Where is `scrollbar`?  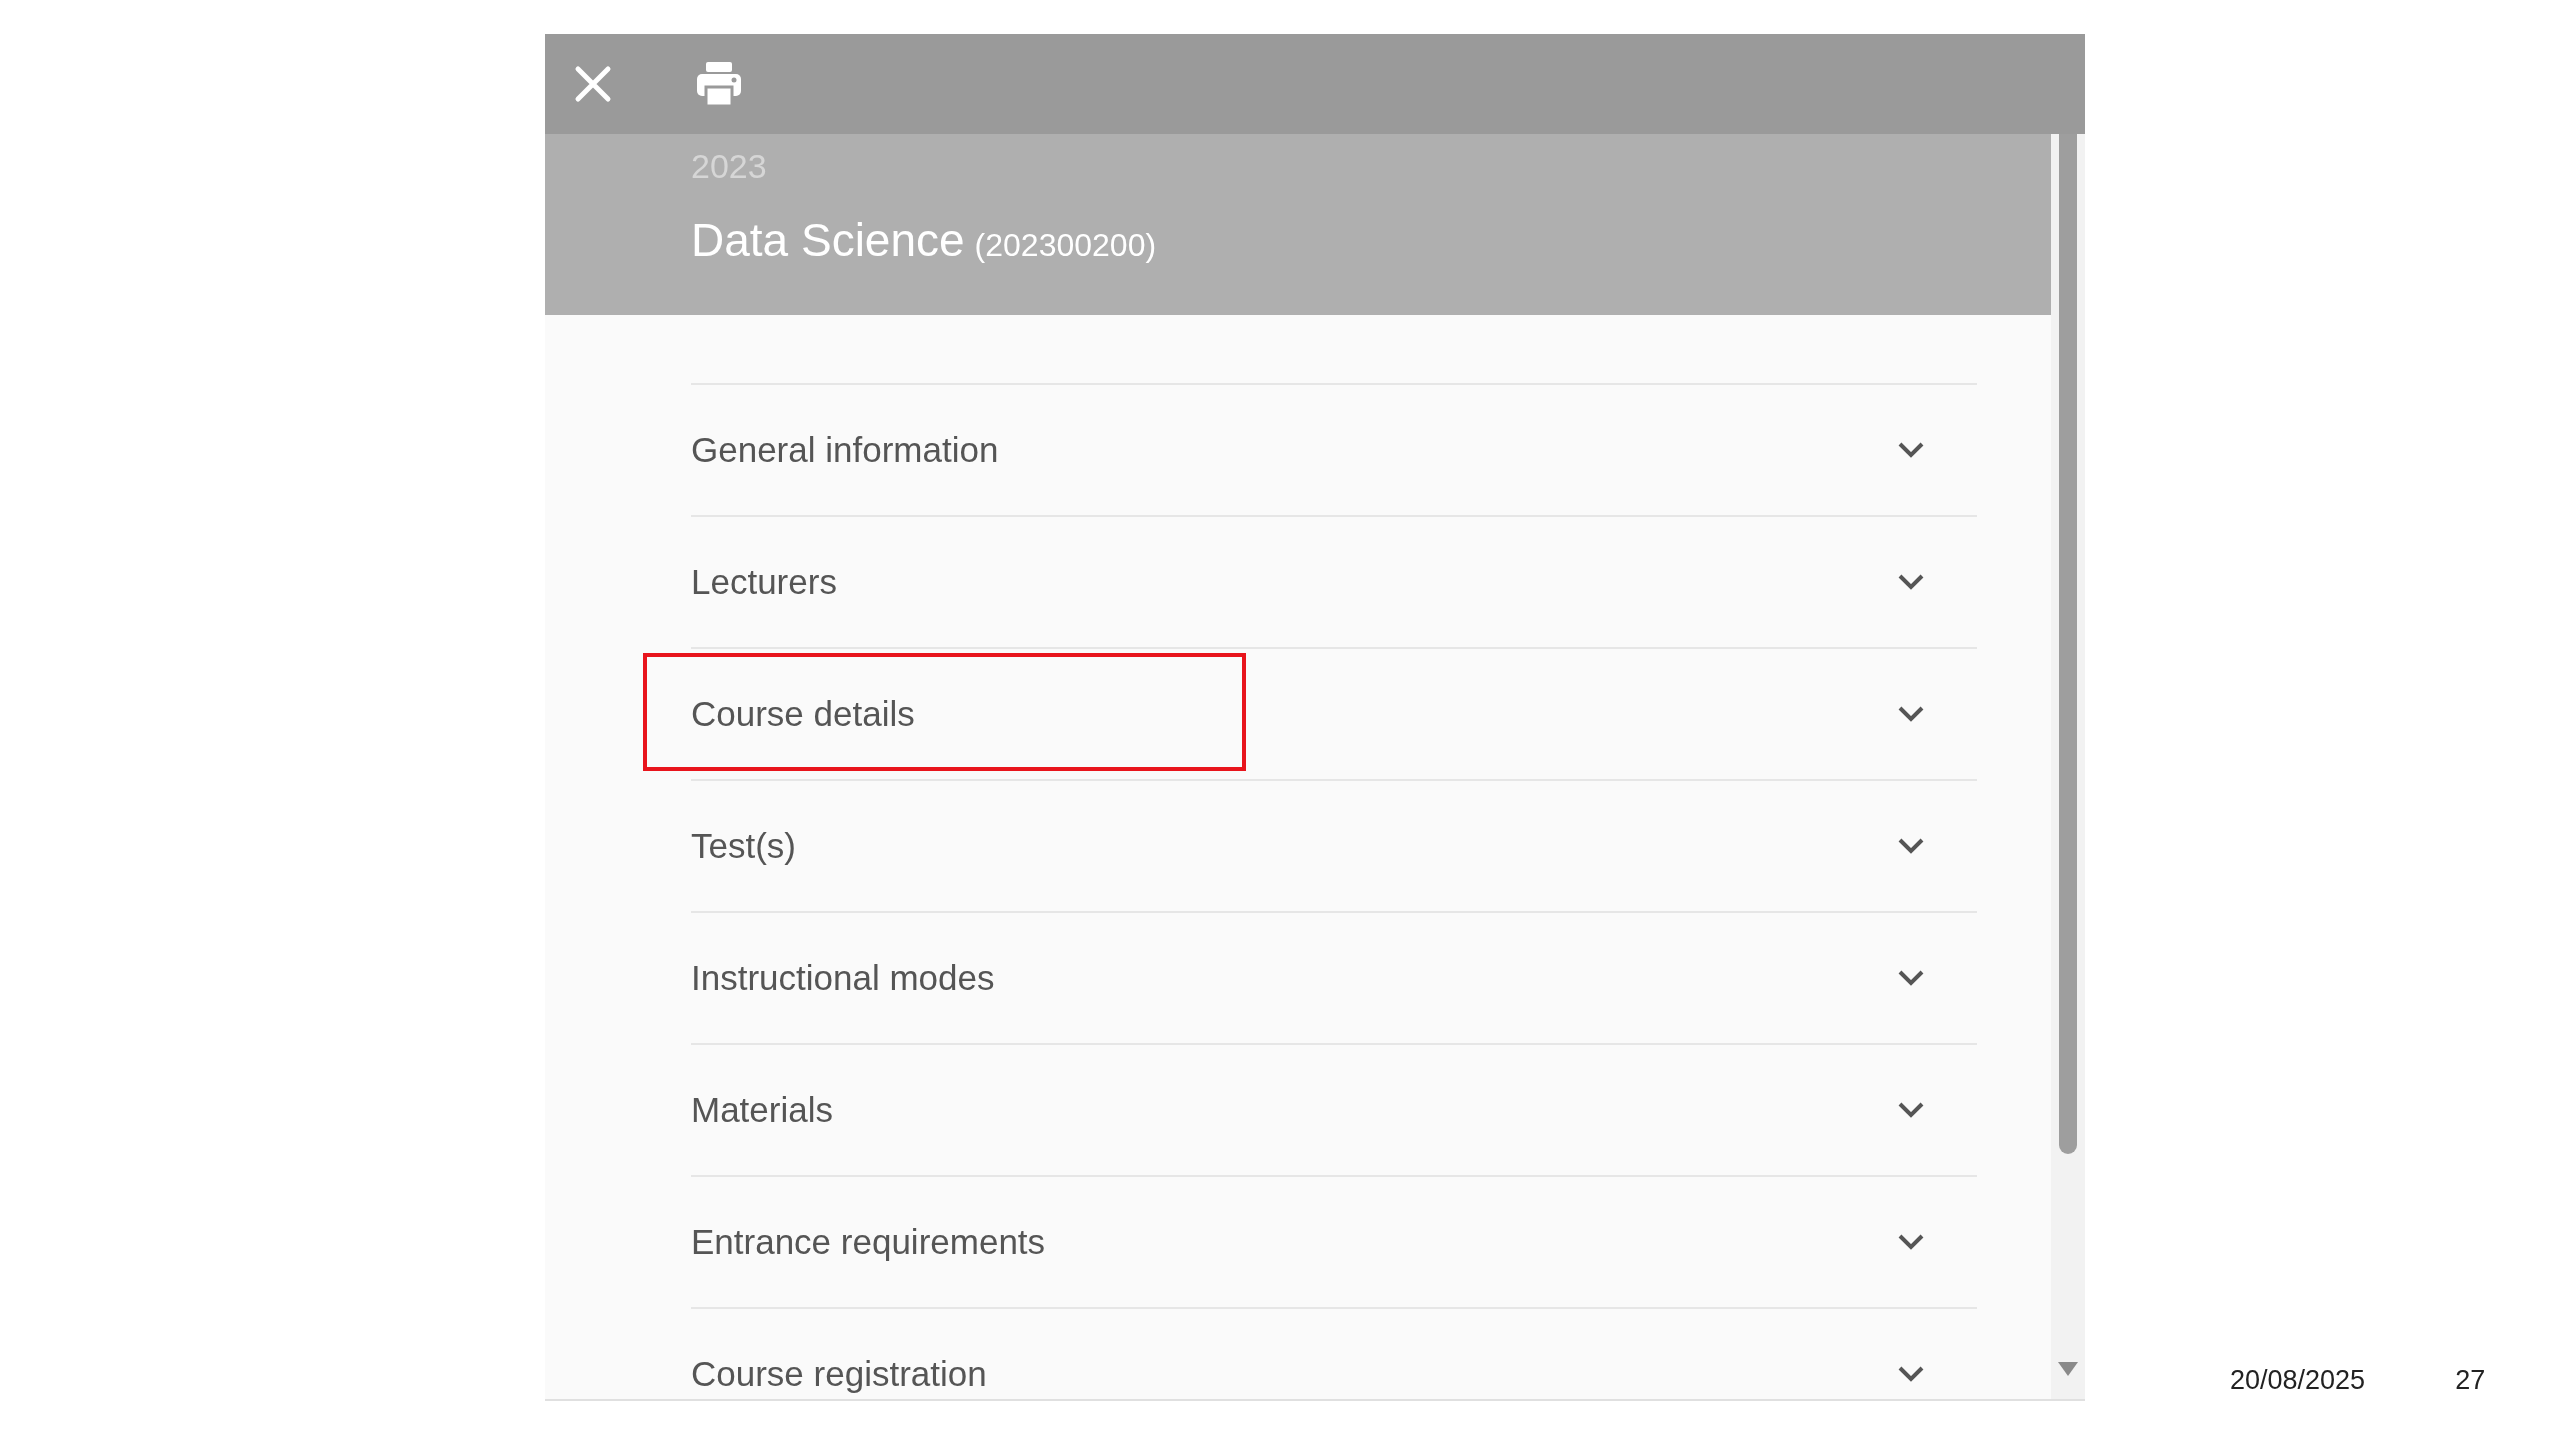 scrollbar is located at coordinates (2068, 766).